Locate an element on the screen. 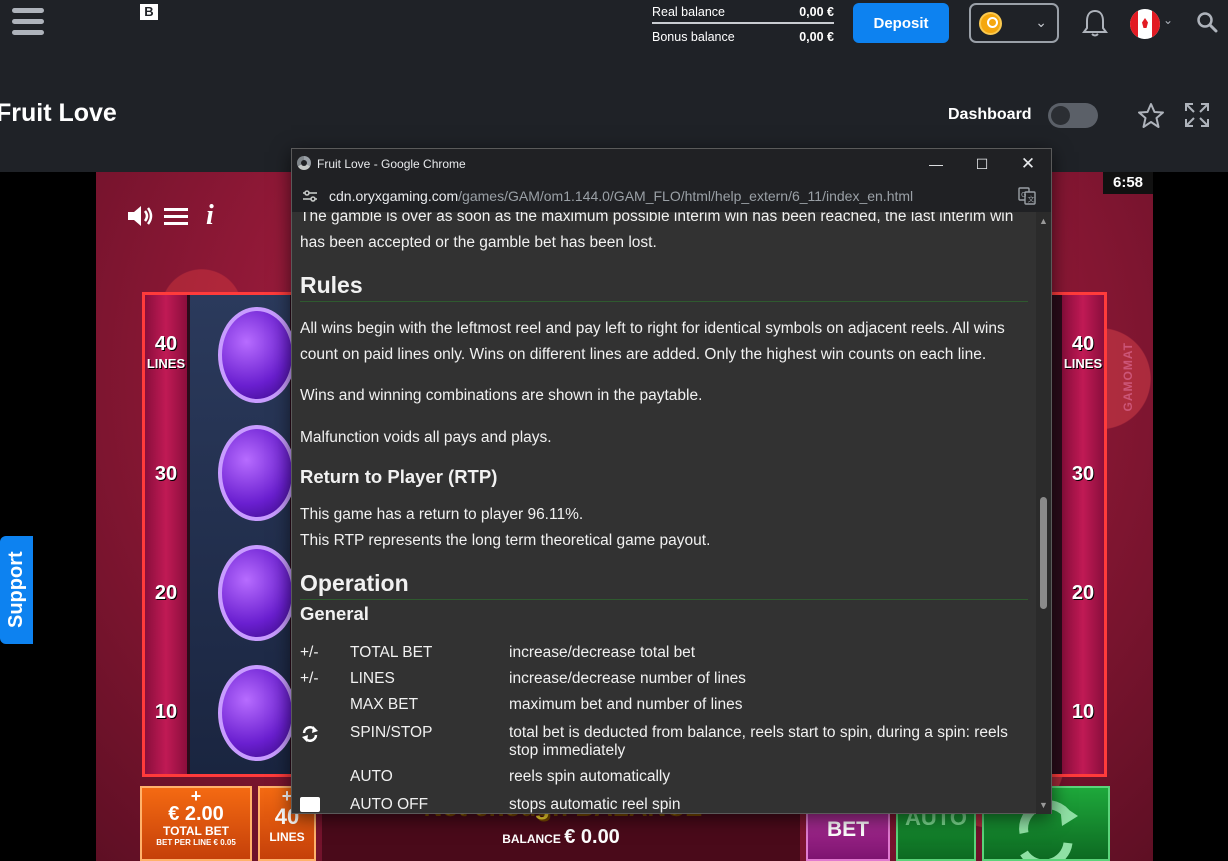 The image size is (1228, 861). user-avatar-icon is located at coordinates (990, 23).